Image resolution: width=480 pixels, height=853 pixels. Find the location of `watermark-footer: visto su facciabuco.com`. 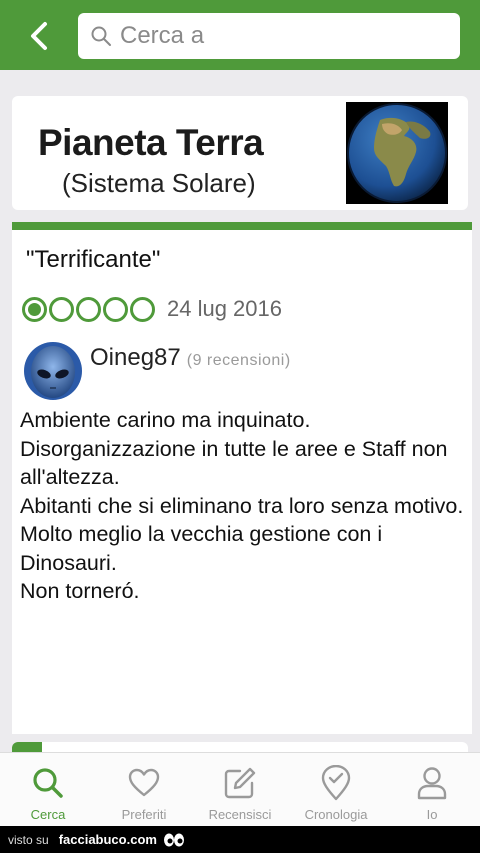

watermark-footer: visto su facciabuco.com is located at coordinates (240, 839).